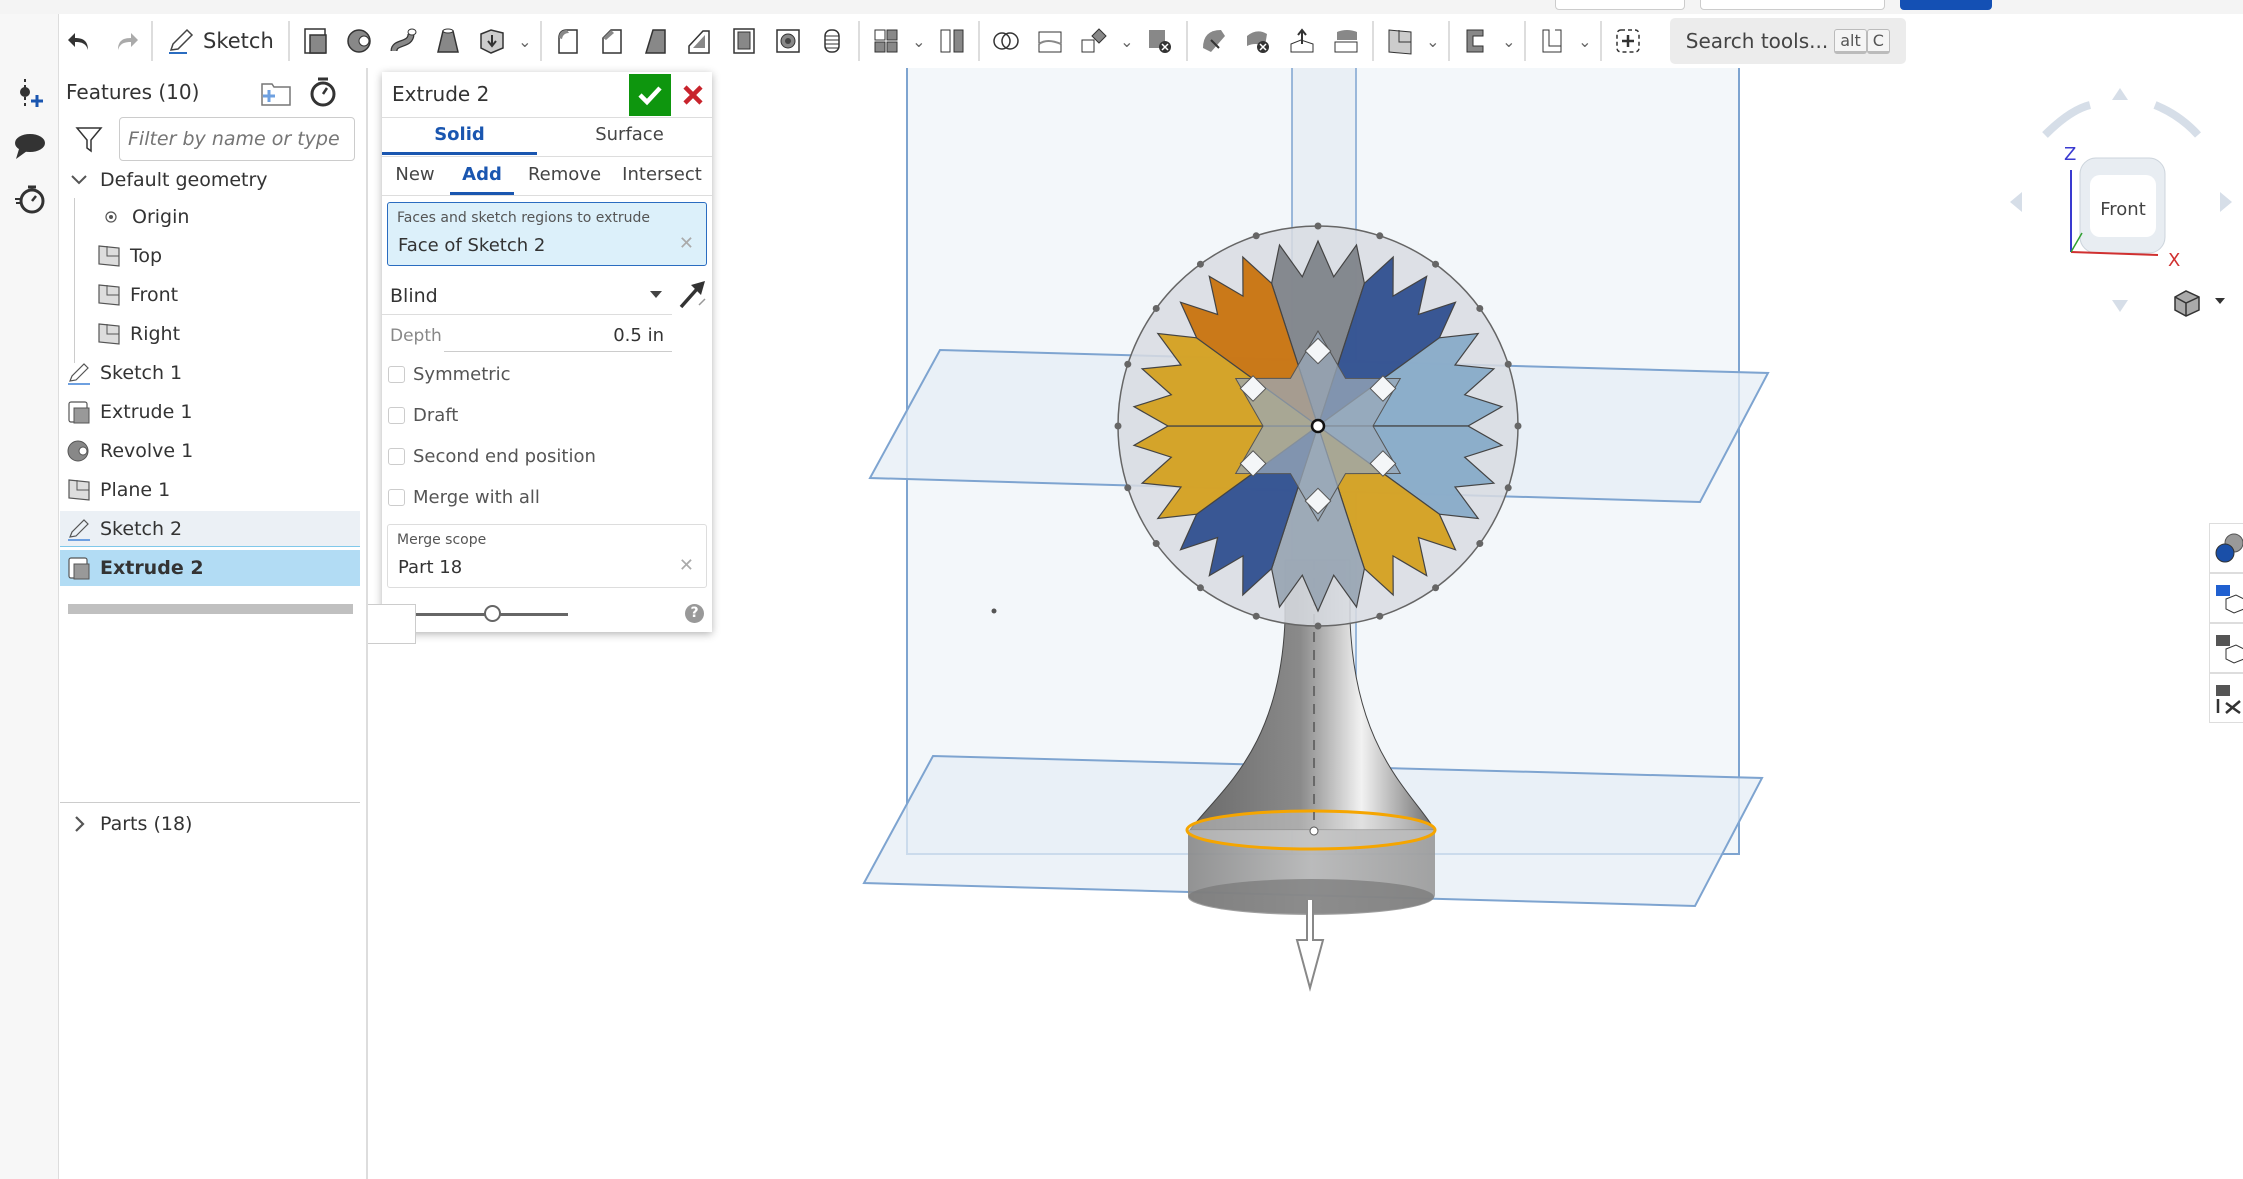 This screenshot has width=2243, height=1179. What do you see at coordinates (2199, 303) in the screenshot?
I see `view-mode-button` at bounding box center [2199, 303].